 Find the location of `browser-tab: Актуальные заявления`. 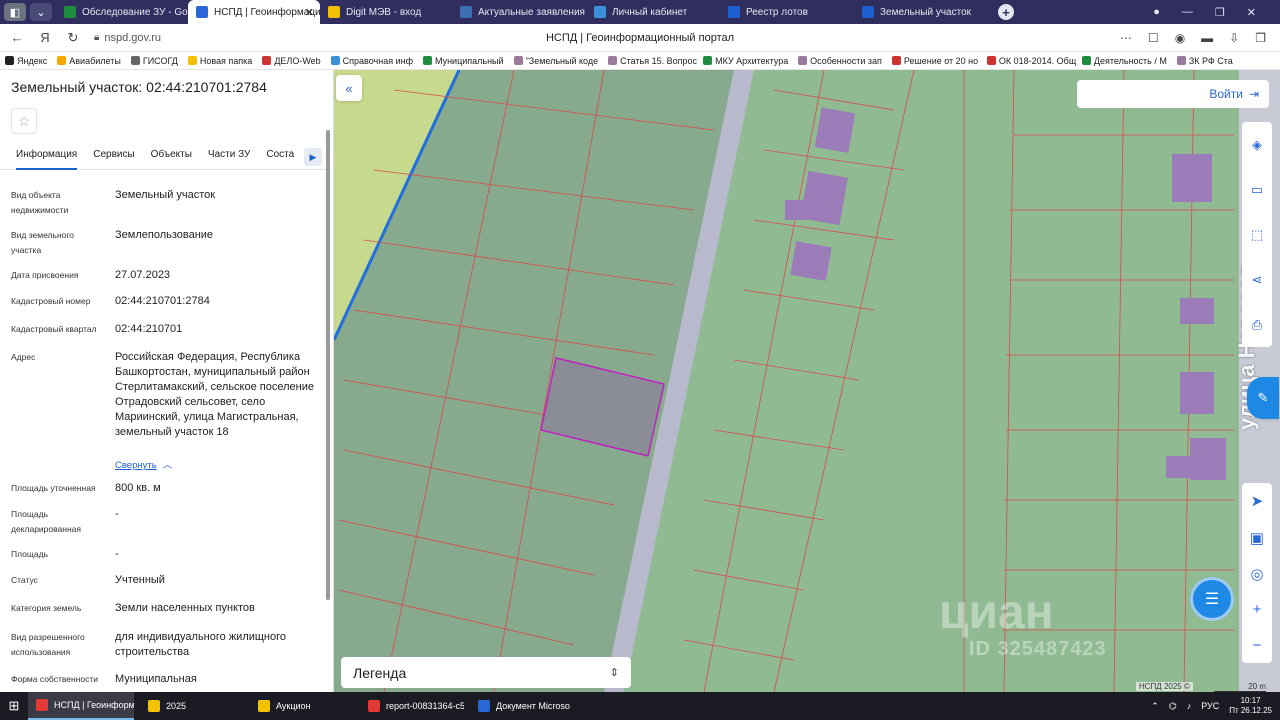

browser-tab: Актуальные заявления is located at coordinates (519, 12).